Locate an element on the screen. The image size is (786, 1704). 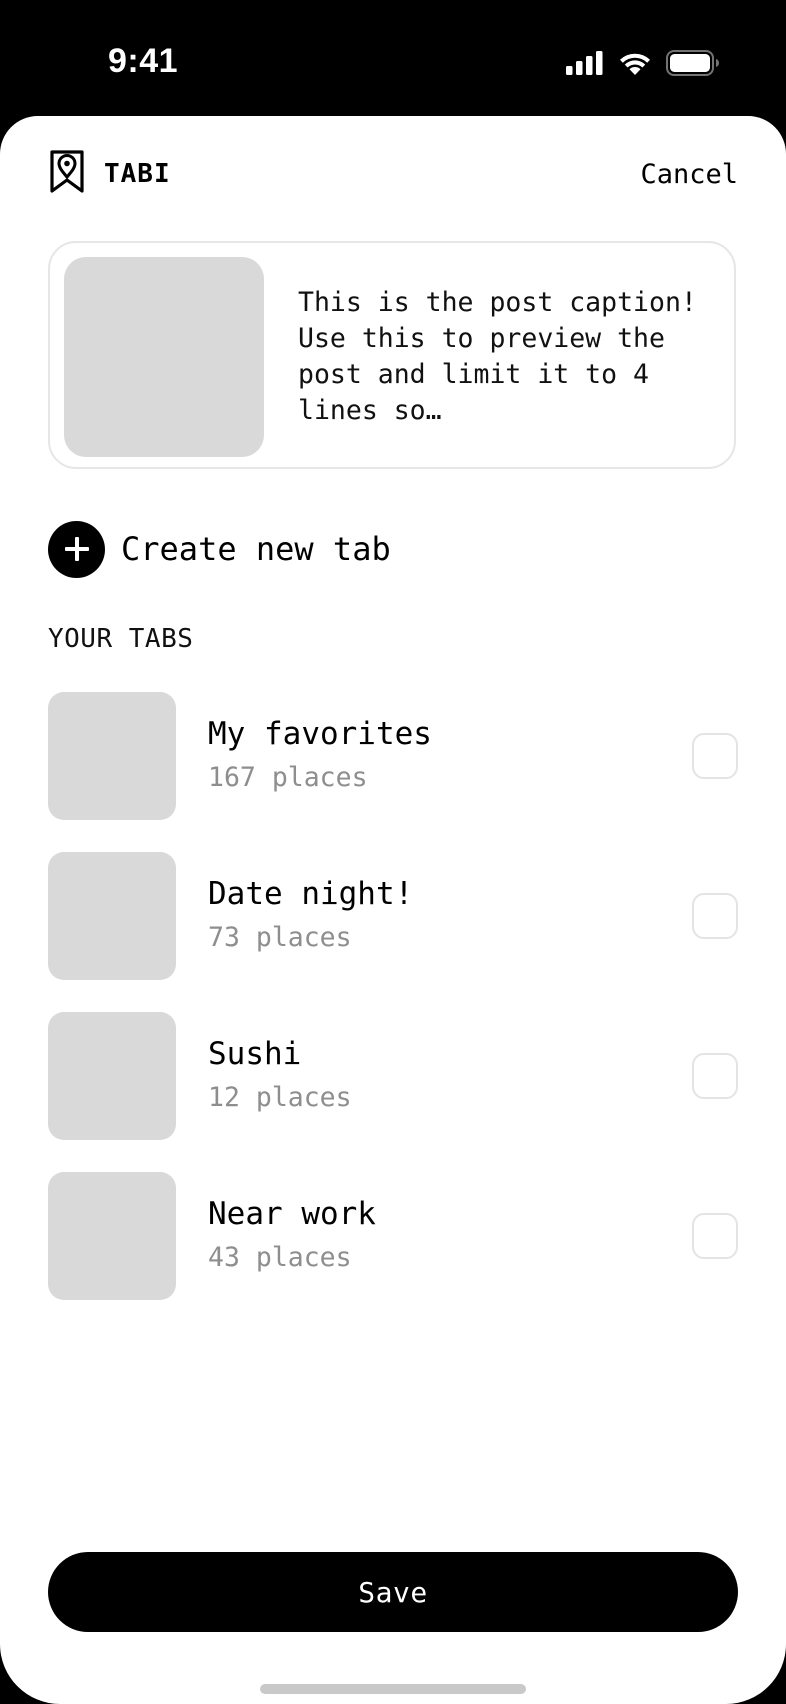
tab-place-count: 12 places is located at coordinates (280, 1097).